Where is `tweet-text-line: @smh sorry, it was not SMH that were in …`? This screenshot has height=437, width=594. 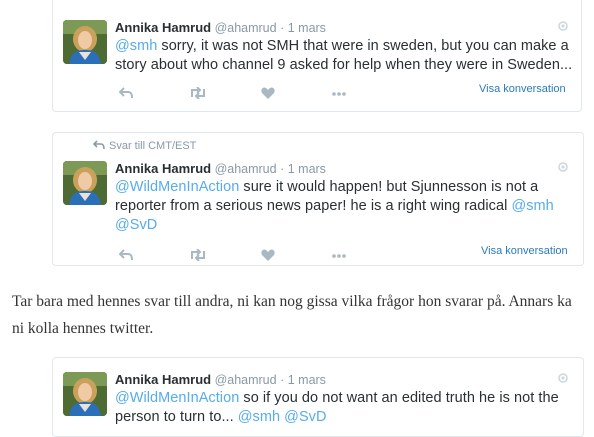
tweet-text-line: @smh sorry, it was not SMH that were in … is located at coordinates (343, 46).